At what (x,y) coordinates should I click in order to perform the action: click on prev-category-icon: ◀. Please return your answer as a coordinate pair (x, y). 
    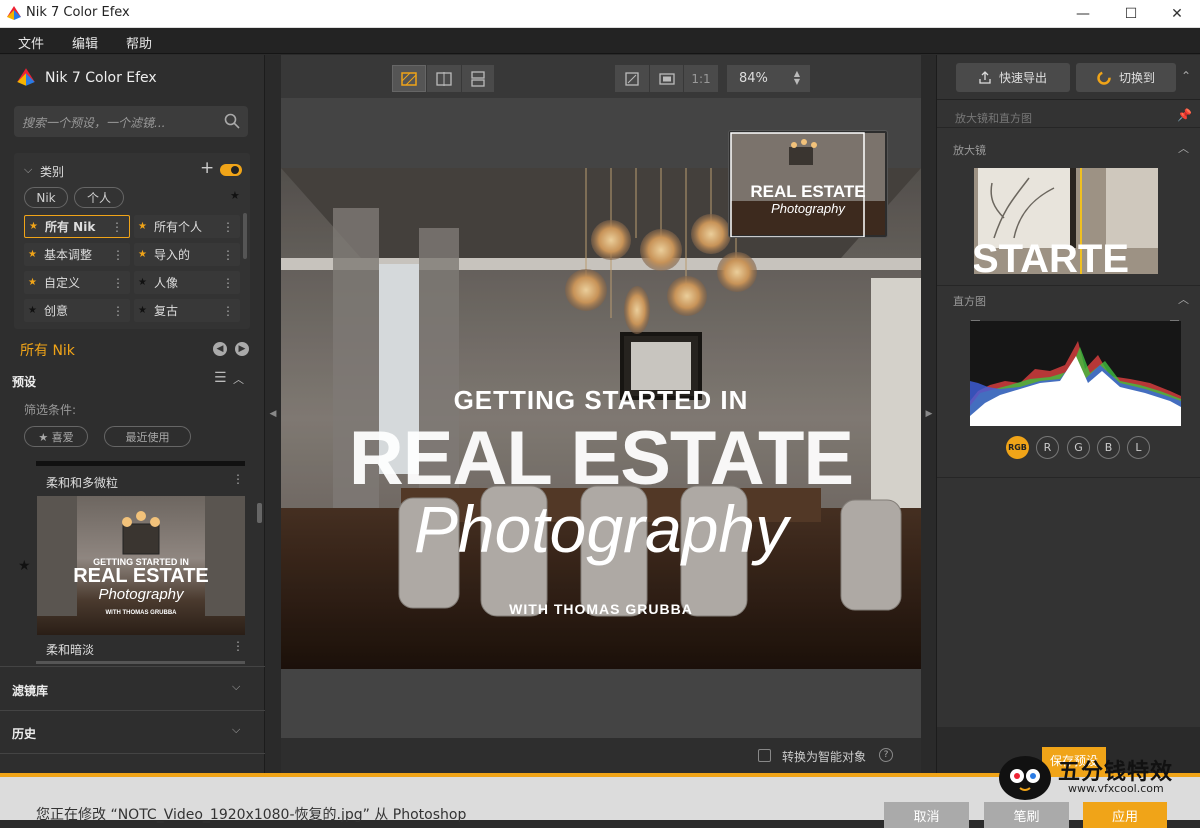
    Looking at the image, I should click on (220, 349).